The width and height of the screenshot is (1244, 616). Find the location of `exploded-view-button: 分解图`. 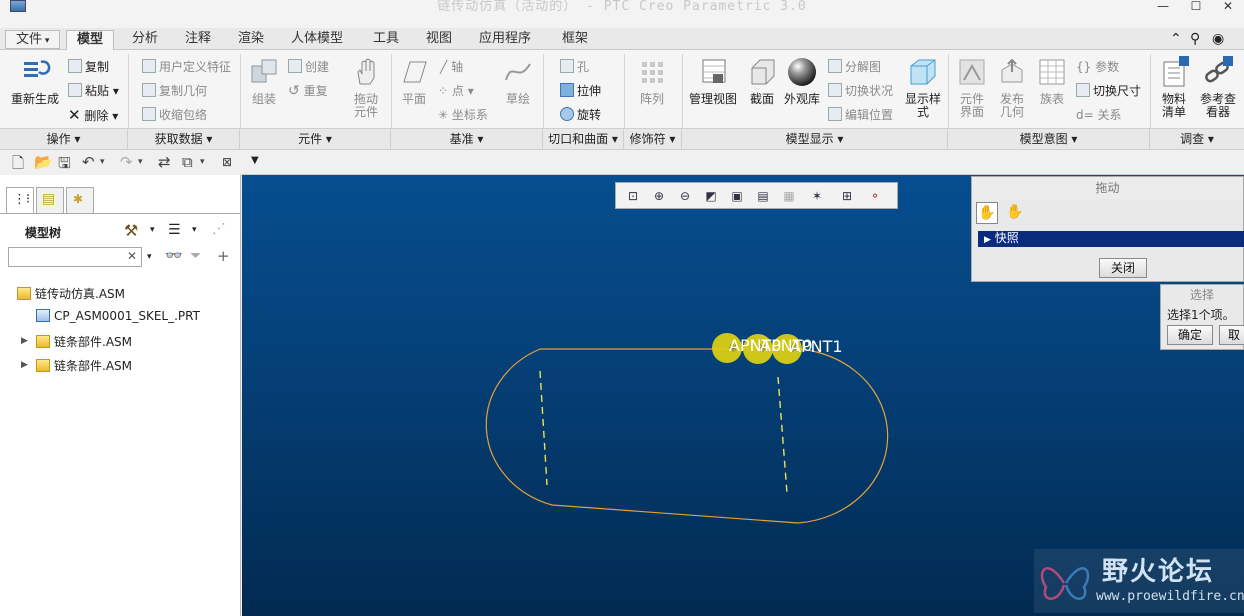

exploded-view-button: 分解图 is located at coordinates (854, 66).